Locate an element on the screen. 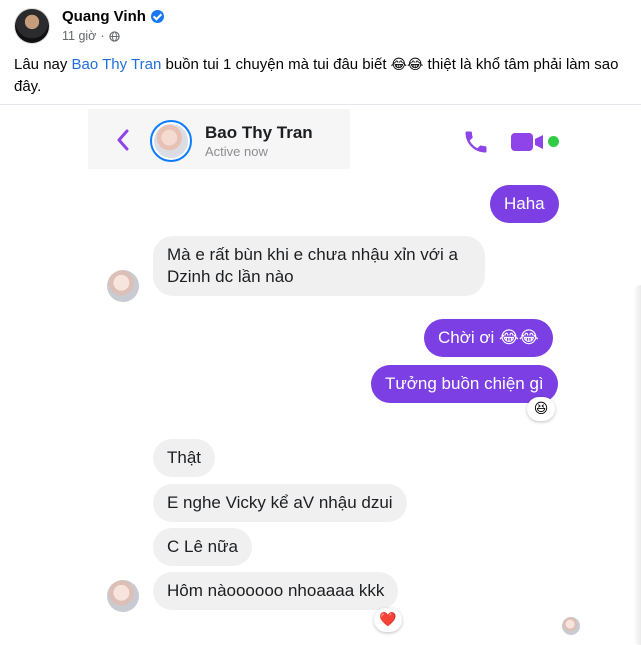 The height and width of the screenshot is (645, 641). contact-name: Bao Thy Tran is located at coordinates (259, 132).